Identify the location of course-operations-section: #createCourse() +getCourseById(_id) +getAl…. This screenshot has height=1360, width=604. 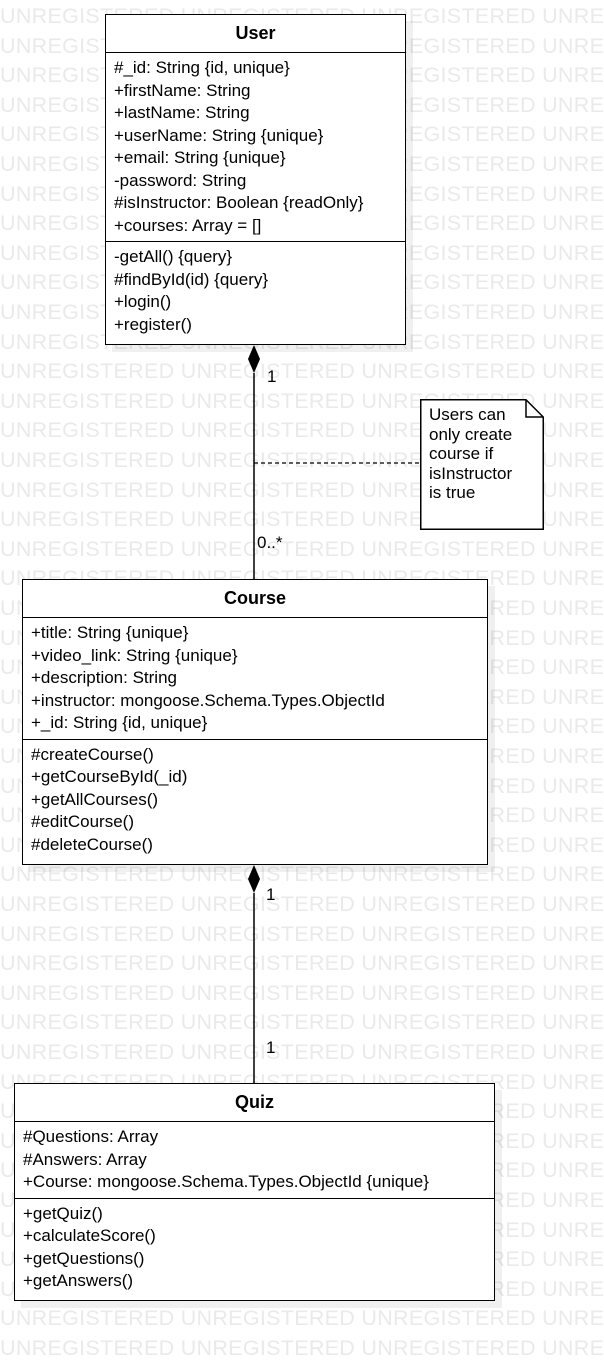
(255, 799).